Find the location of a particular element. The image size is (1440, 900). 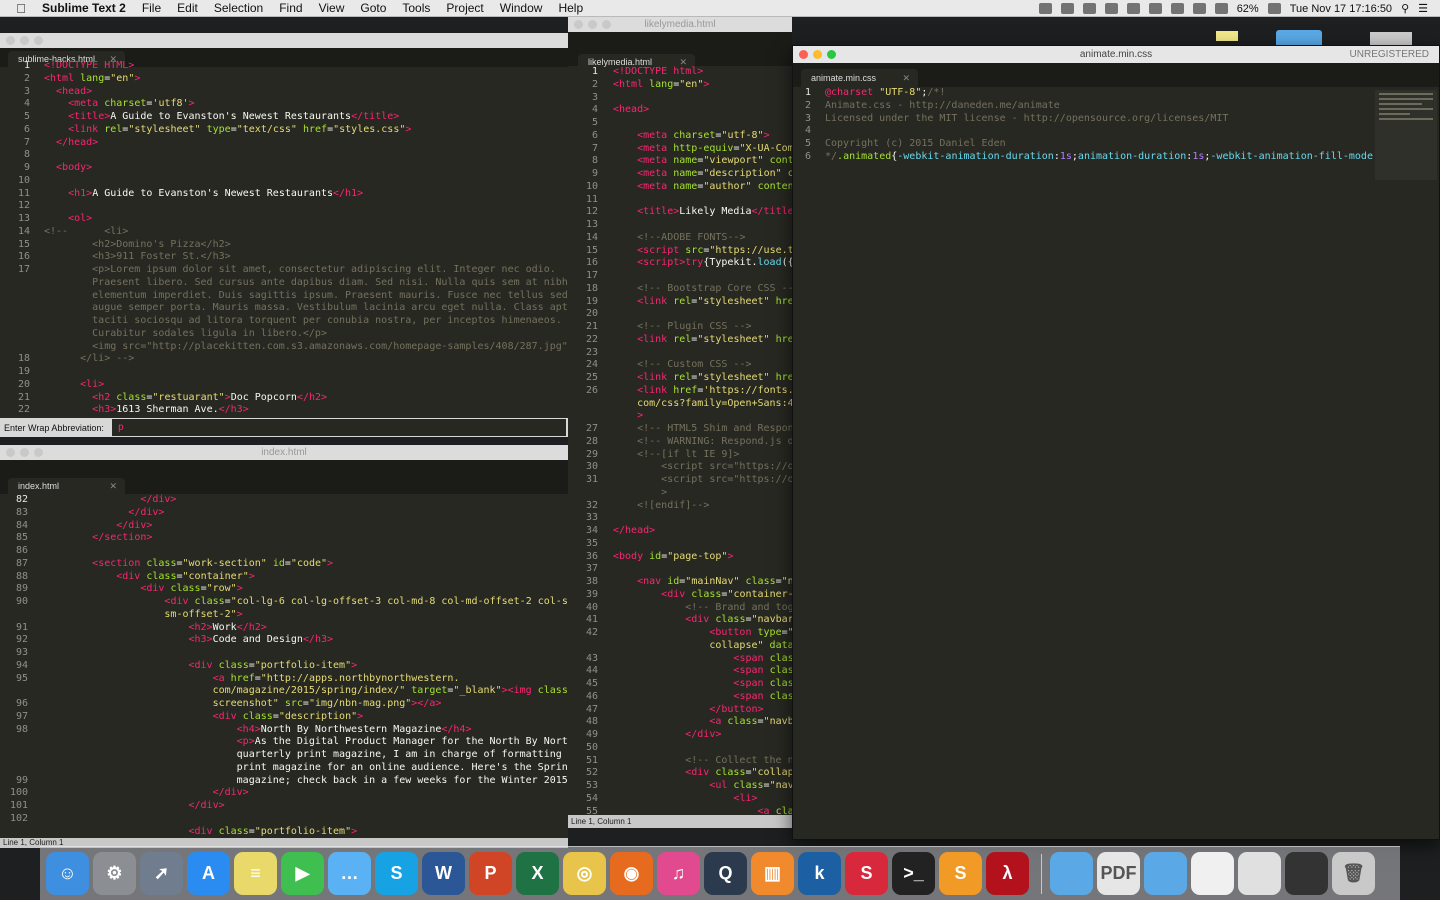

menu-view: View is located at coordinates (332, 8).